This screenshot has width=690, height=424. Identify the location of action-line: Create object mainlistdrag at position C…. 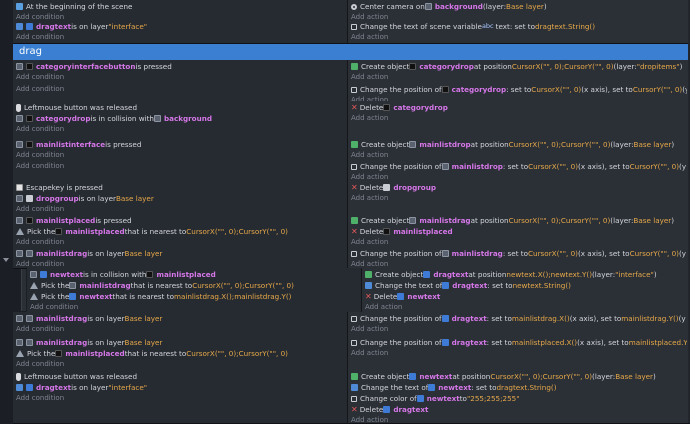
(519, 220).